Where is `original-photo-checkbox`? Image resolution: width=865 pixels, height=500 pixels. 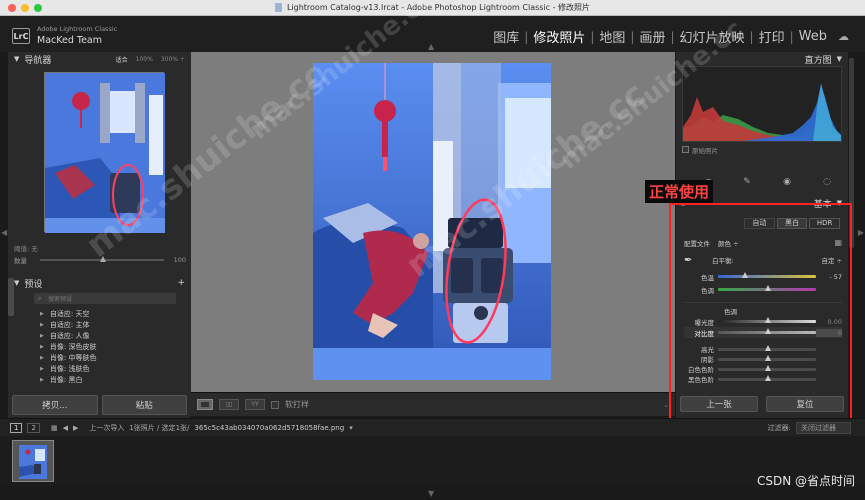
original-photo-checkbox is located at coordinates (685, 149).